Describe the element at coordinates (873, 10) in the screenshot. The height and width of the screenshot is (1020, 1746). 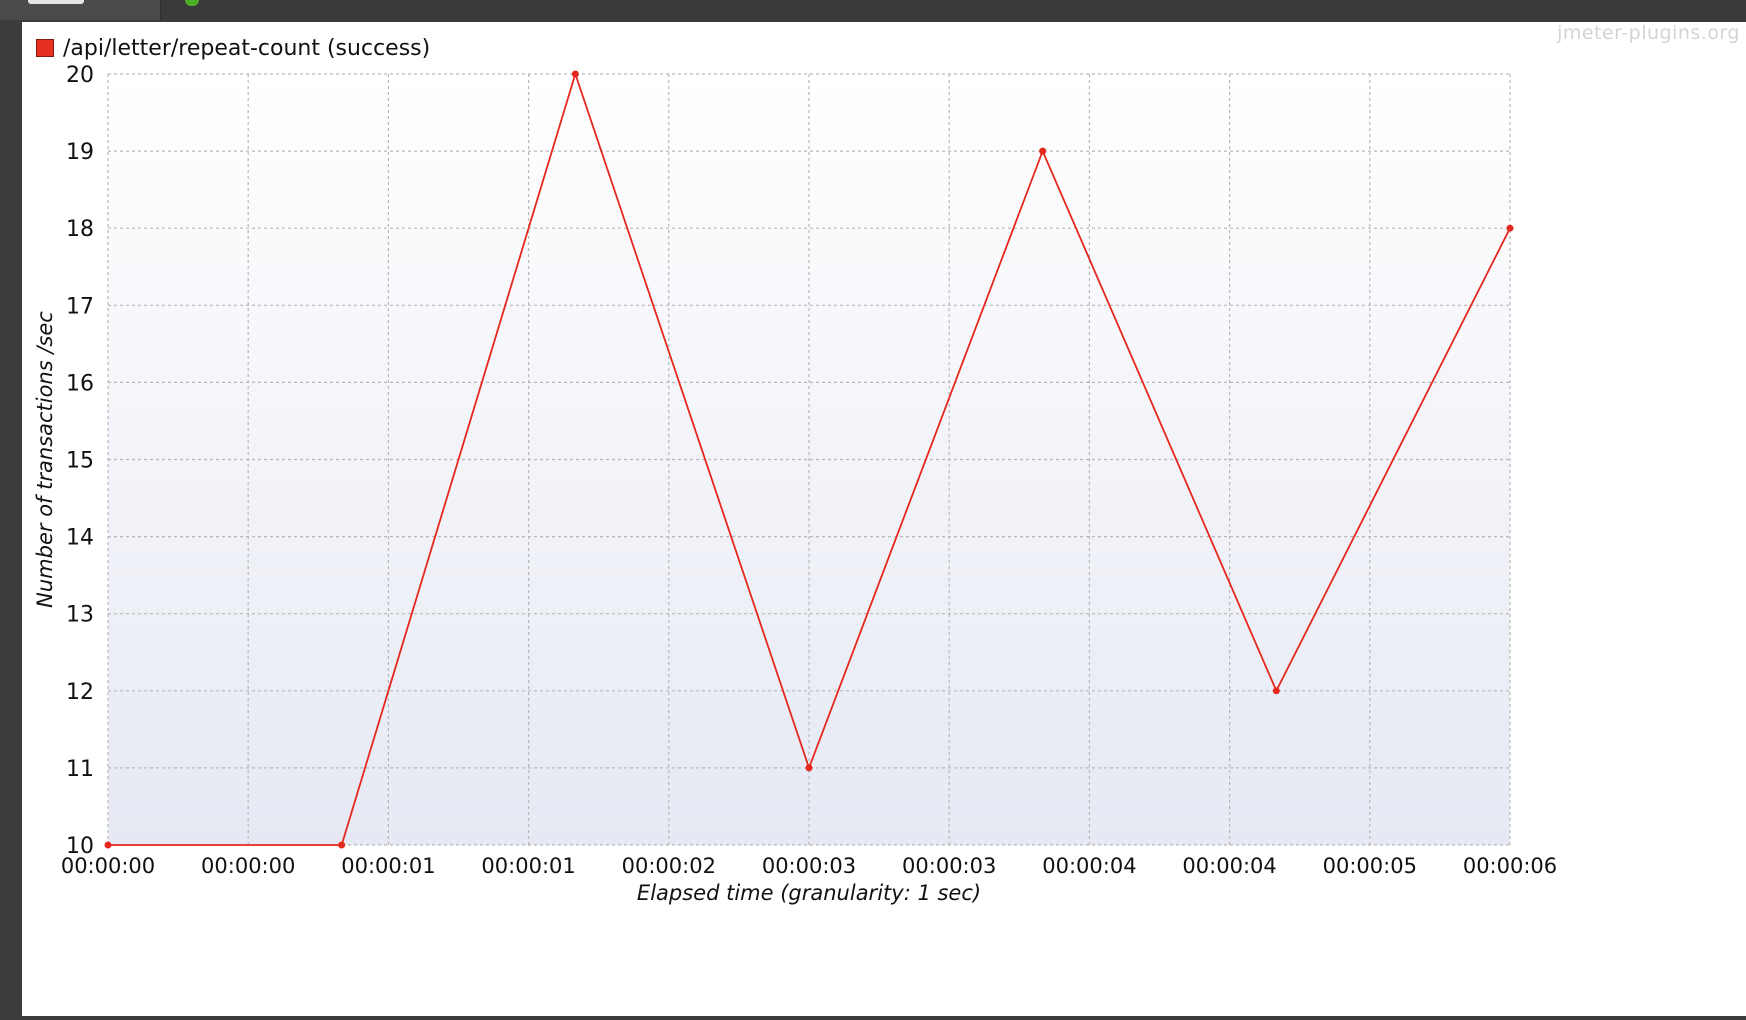
I see `window-top-bar` at that location.